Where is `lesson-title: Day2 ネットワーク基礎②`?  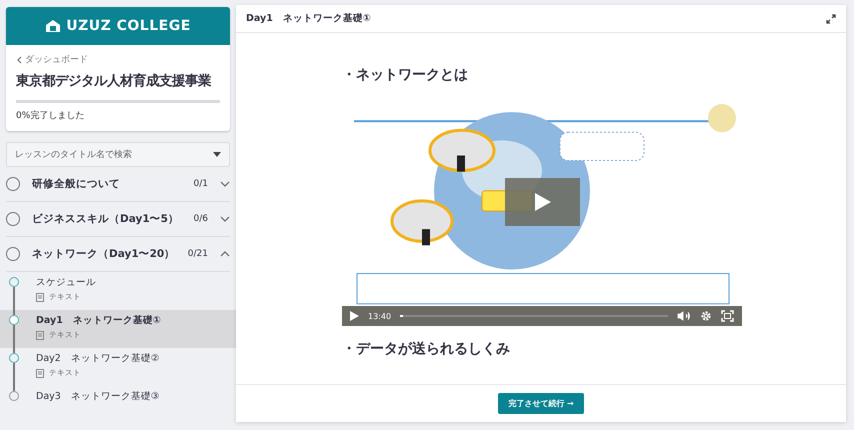
lesson-title: Day2 ネットワーク基礎② is located at coordinates (98, 358).